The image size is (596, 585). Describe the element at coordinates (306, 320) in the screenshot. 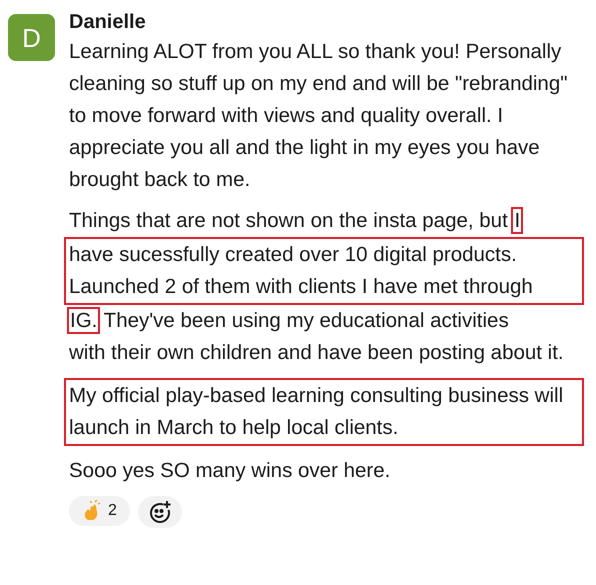

I see `message-text: They've been using my educational activities` at that location.